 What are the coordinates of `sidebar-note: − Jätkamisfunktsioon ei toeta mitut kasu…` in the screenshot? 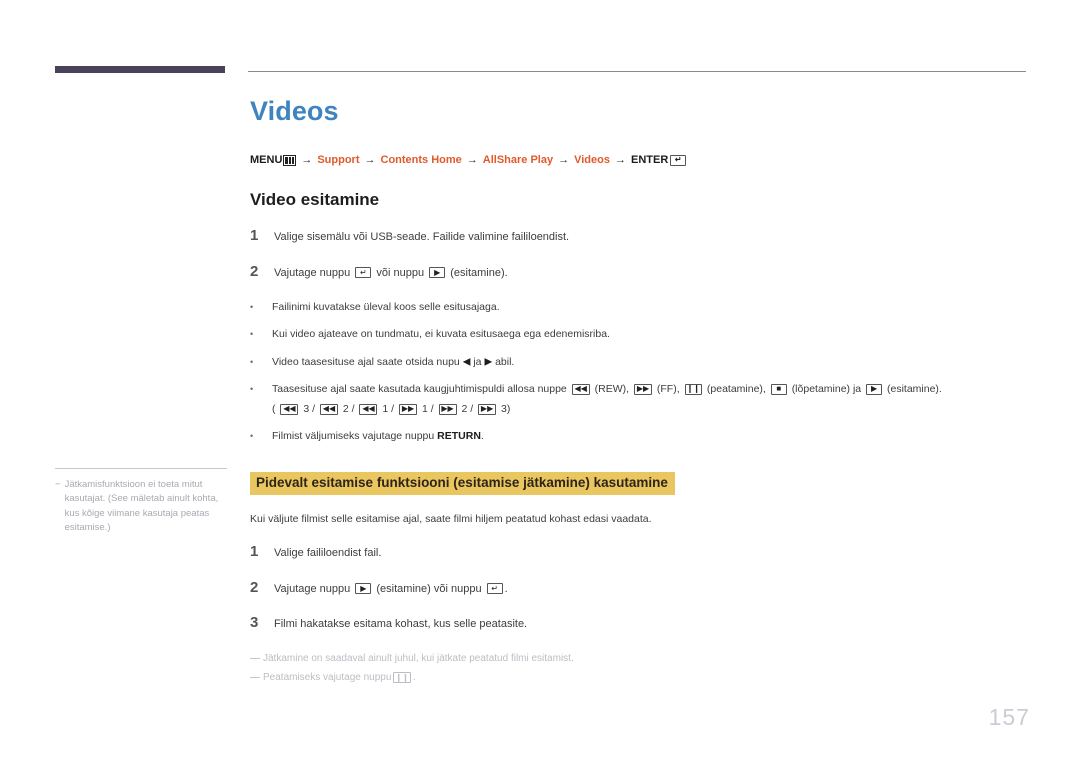 It's located at (141, 502).